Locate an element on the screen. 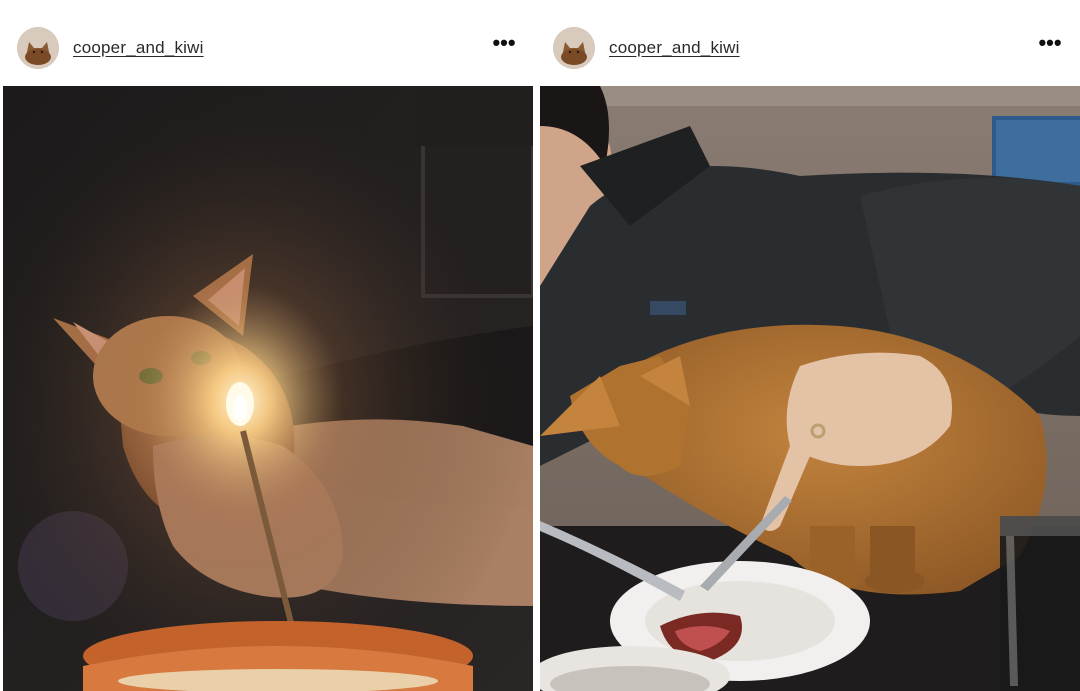  post-header-1: cooper_and_kiwi ••• is located at coordinates (269, 43).